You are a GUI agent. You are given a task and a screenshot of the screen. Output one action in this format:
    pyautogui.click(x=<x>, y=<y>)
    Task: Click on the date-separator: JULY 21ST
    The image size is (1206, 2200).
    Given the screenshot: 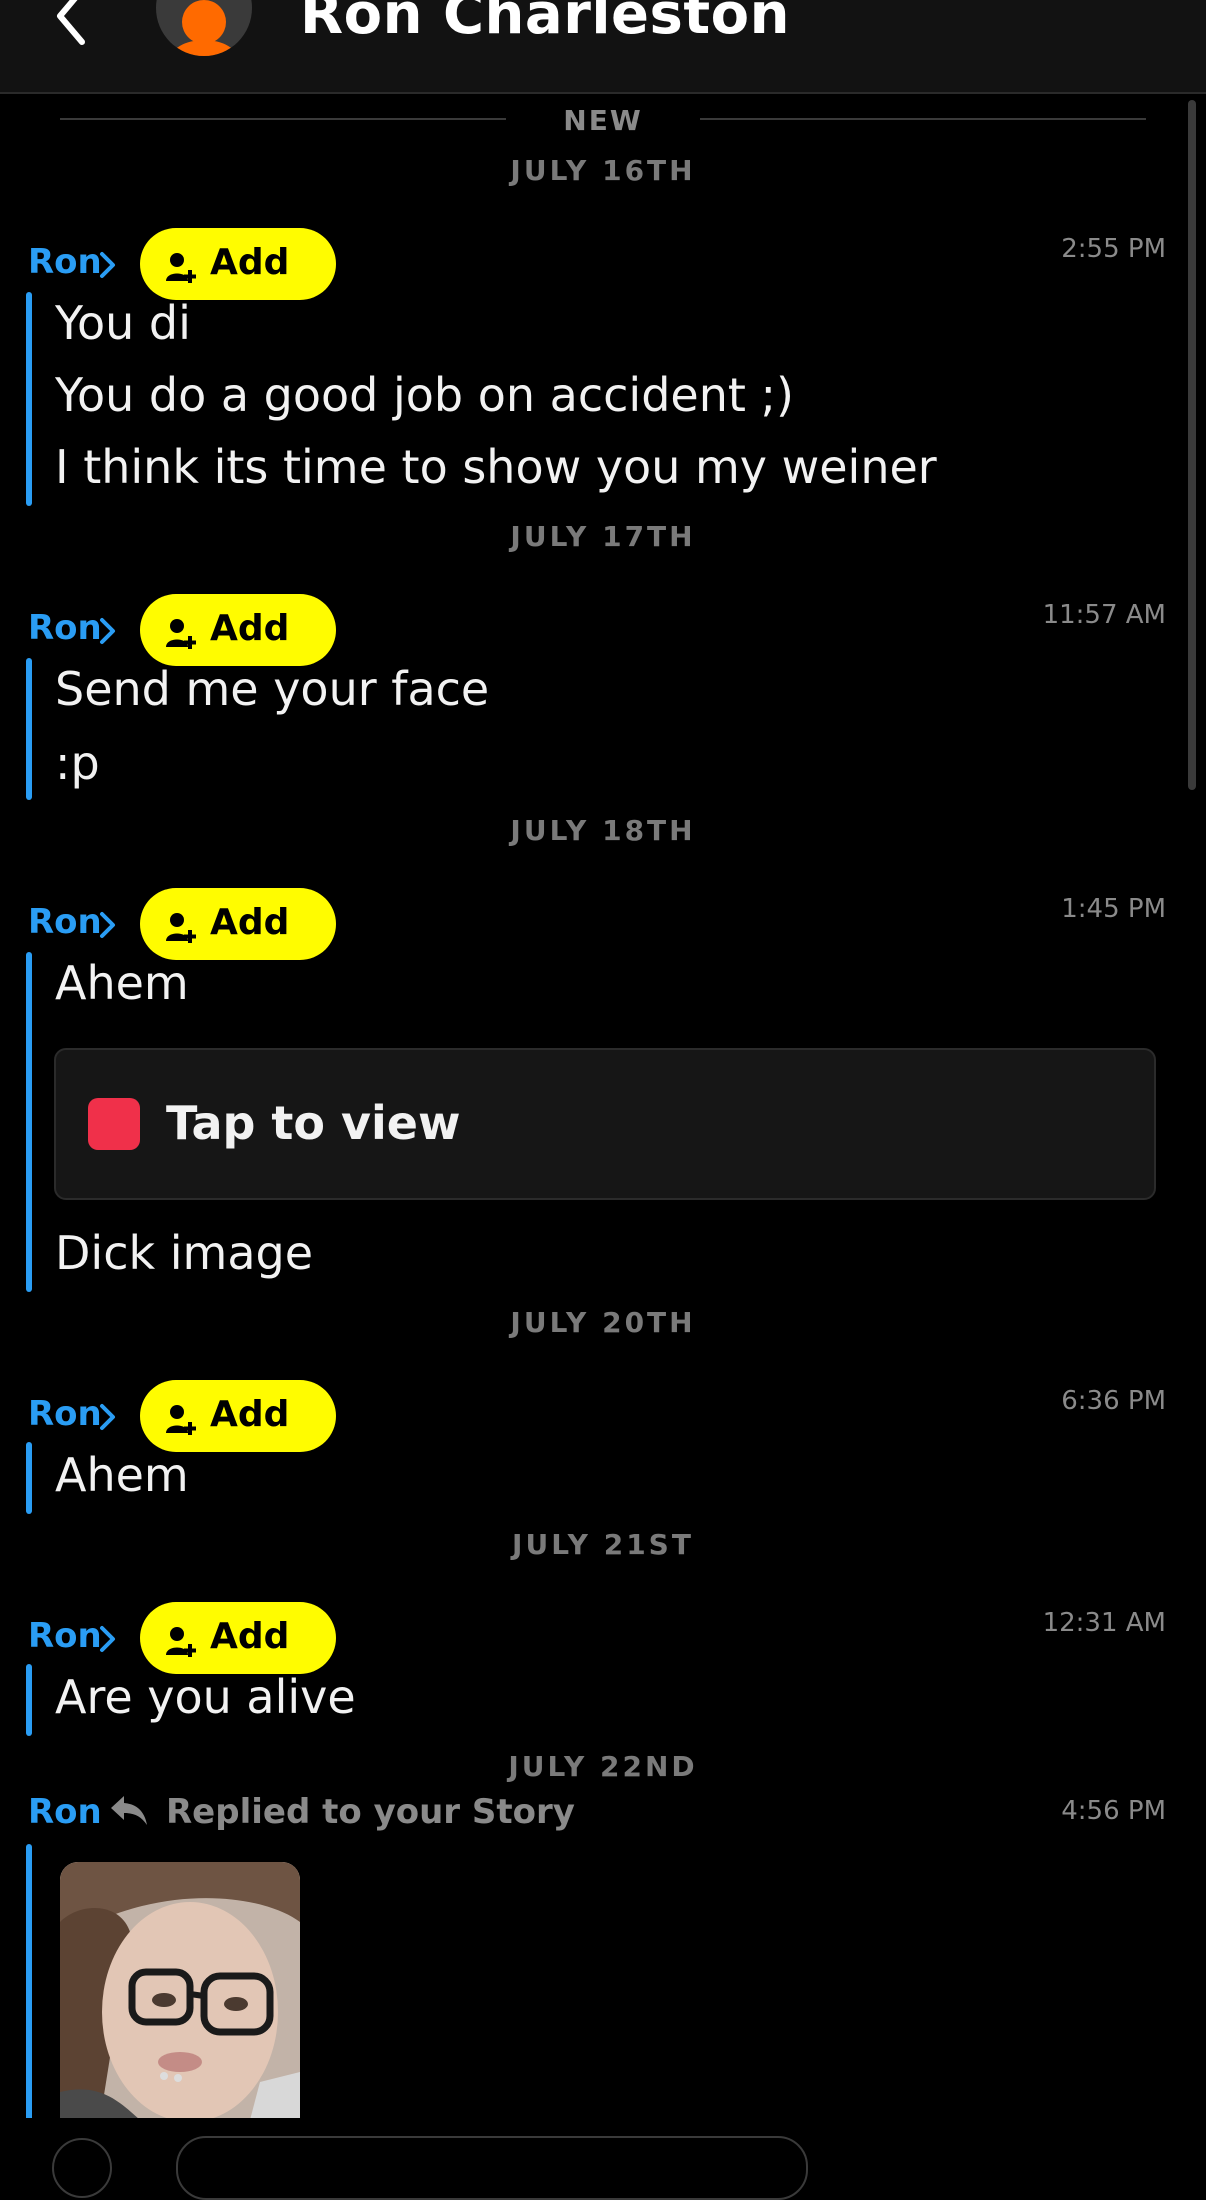 What is the action you would take?
    pyautogui.click(x=603, y=1544)
    